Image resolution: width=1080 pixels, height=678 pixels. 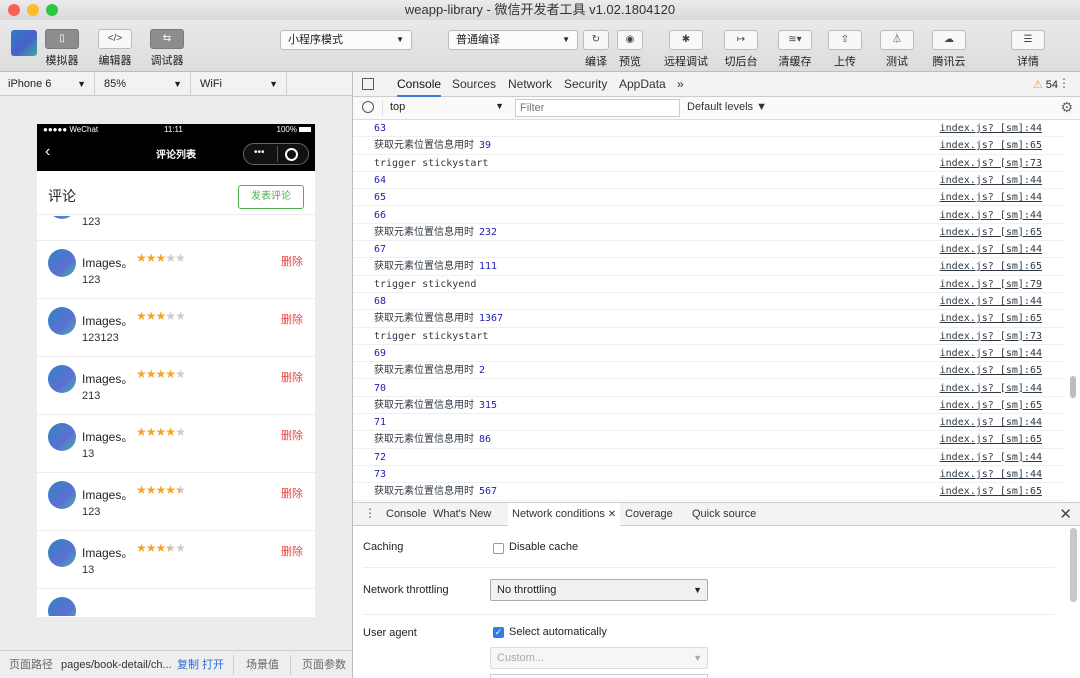 What do you see at coordinates (370, 513) in the screenshot?
I see `drawer-menu-icon: ⋮` at bounding box center [370, 513].